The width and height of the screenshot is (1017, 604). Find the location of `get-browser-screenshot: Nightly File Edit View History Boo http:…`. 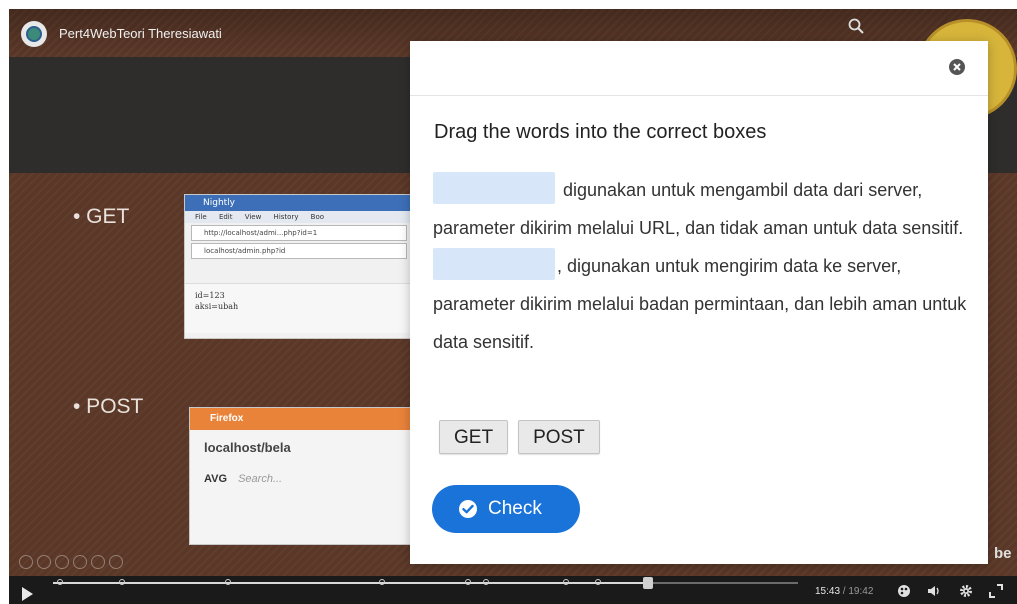

get-browser-screenshot: Nightly File Edit View History Boo http:… is located at coordinates (299, 266).